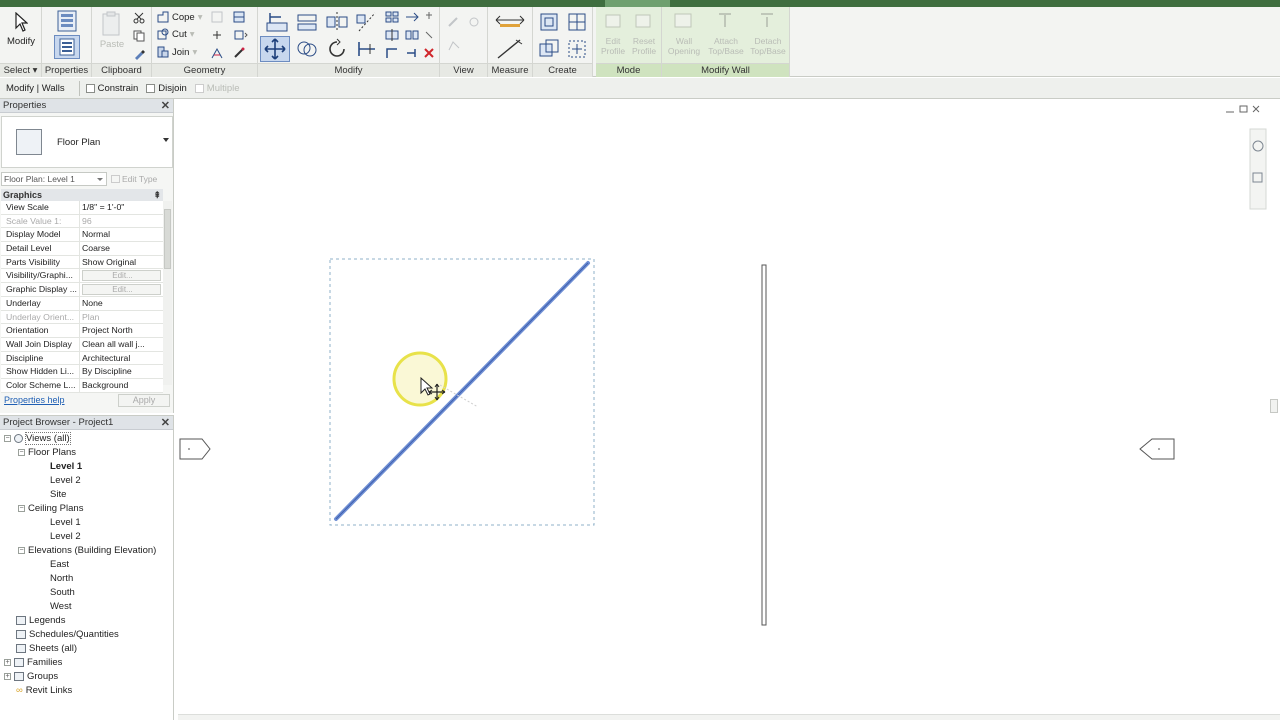 Image resolution: width=1280 pixels, height=720 pixels. What do you see at coordinates (82, 372) in the screenshot?
I see `property-row: Show Hidden Li... By Discipline` at bounding box center [82, 372].